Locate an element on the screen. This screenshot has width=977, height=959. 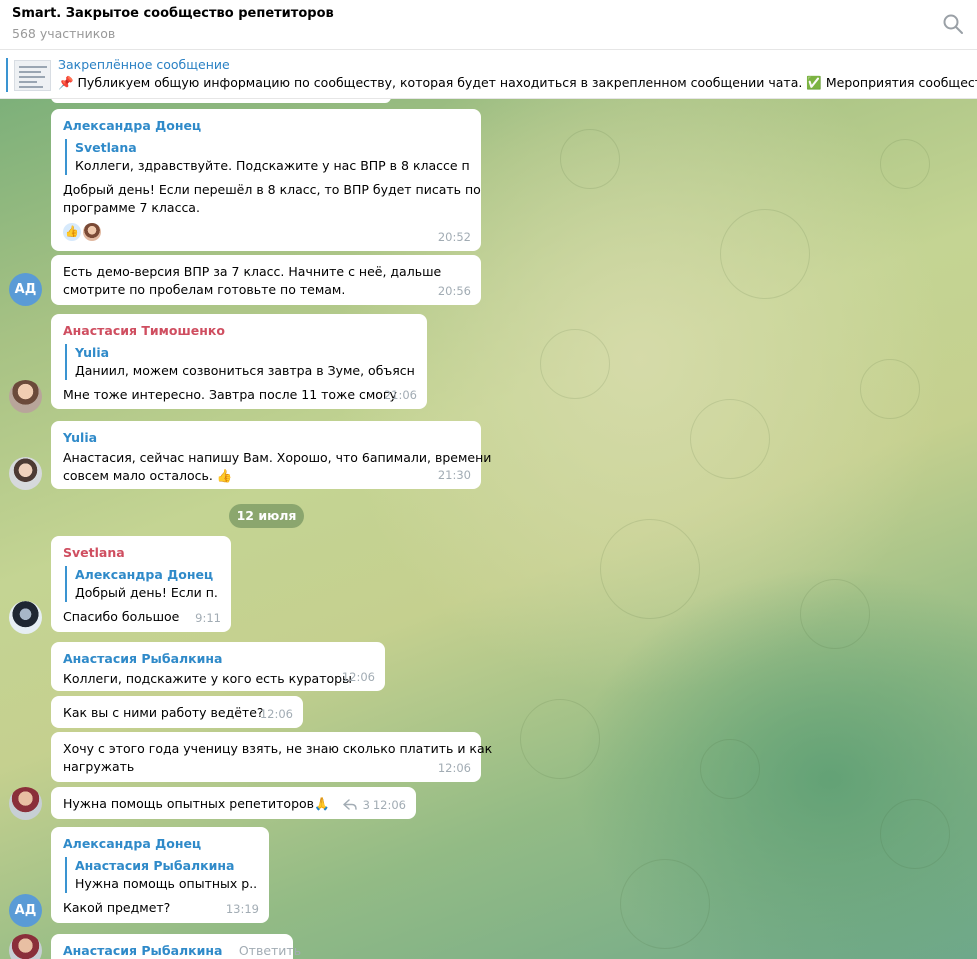
message-text-content: Нужна помощь опытных репетиторов🙏 is located at coordinates (196, 803).